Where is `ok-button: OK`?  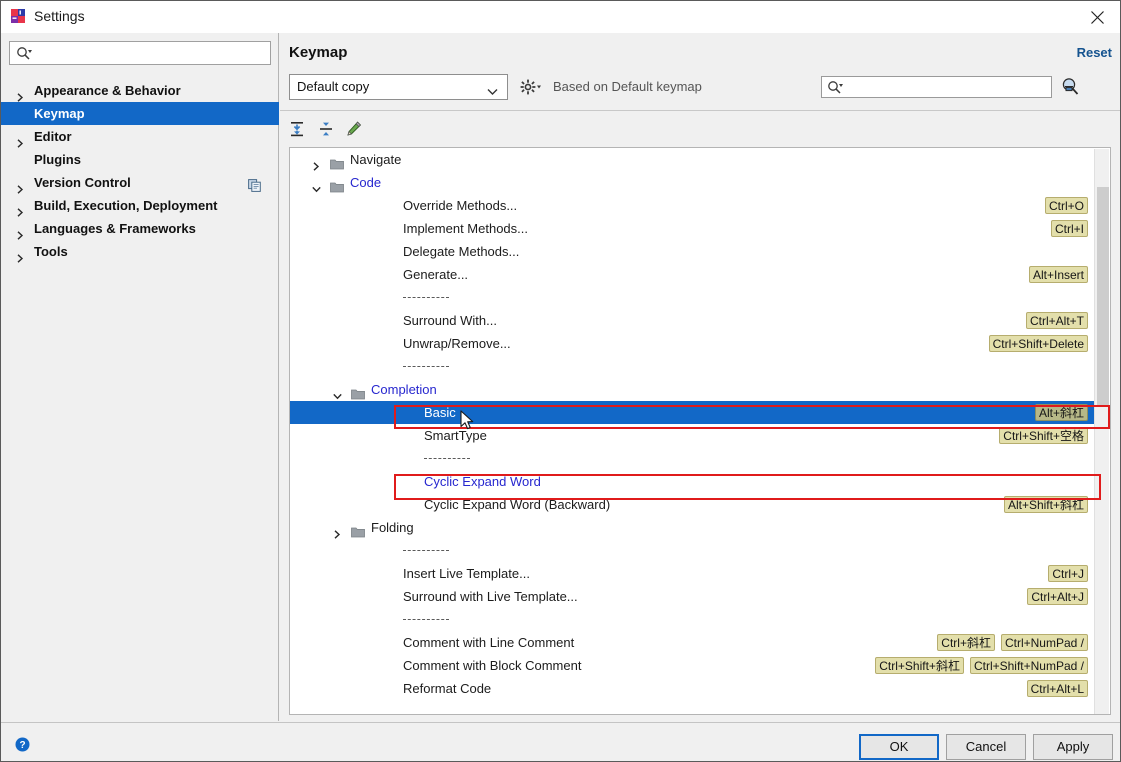
ok-button: OK is located at coordinates (899, 747).